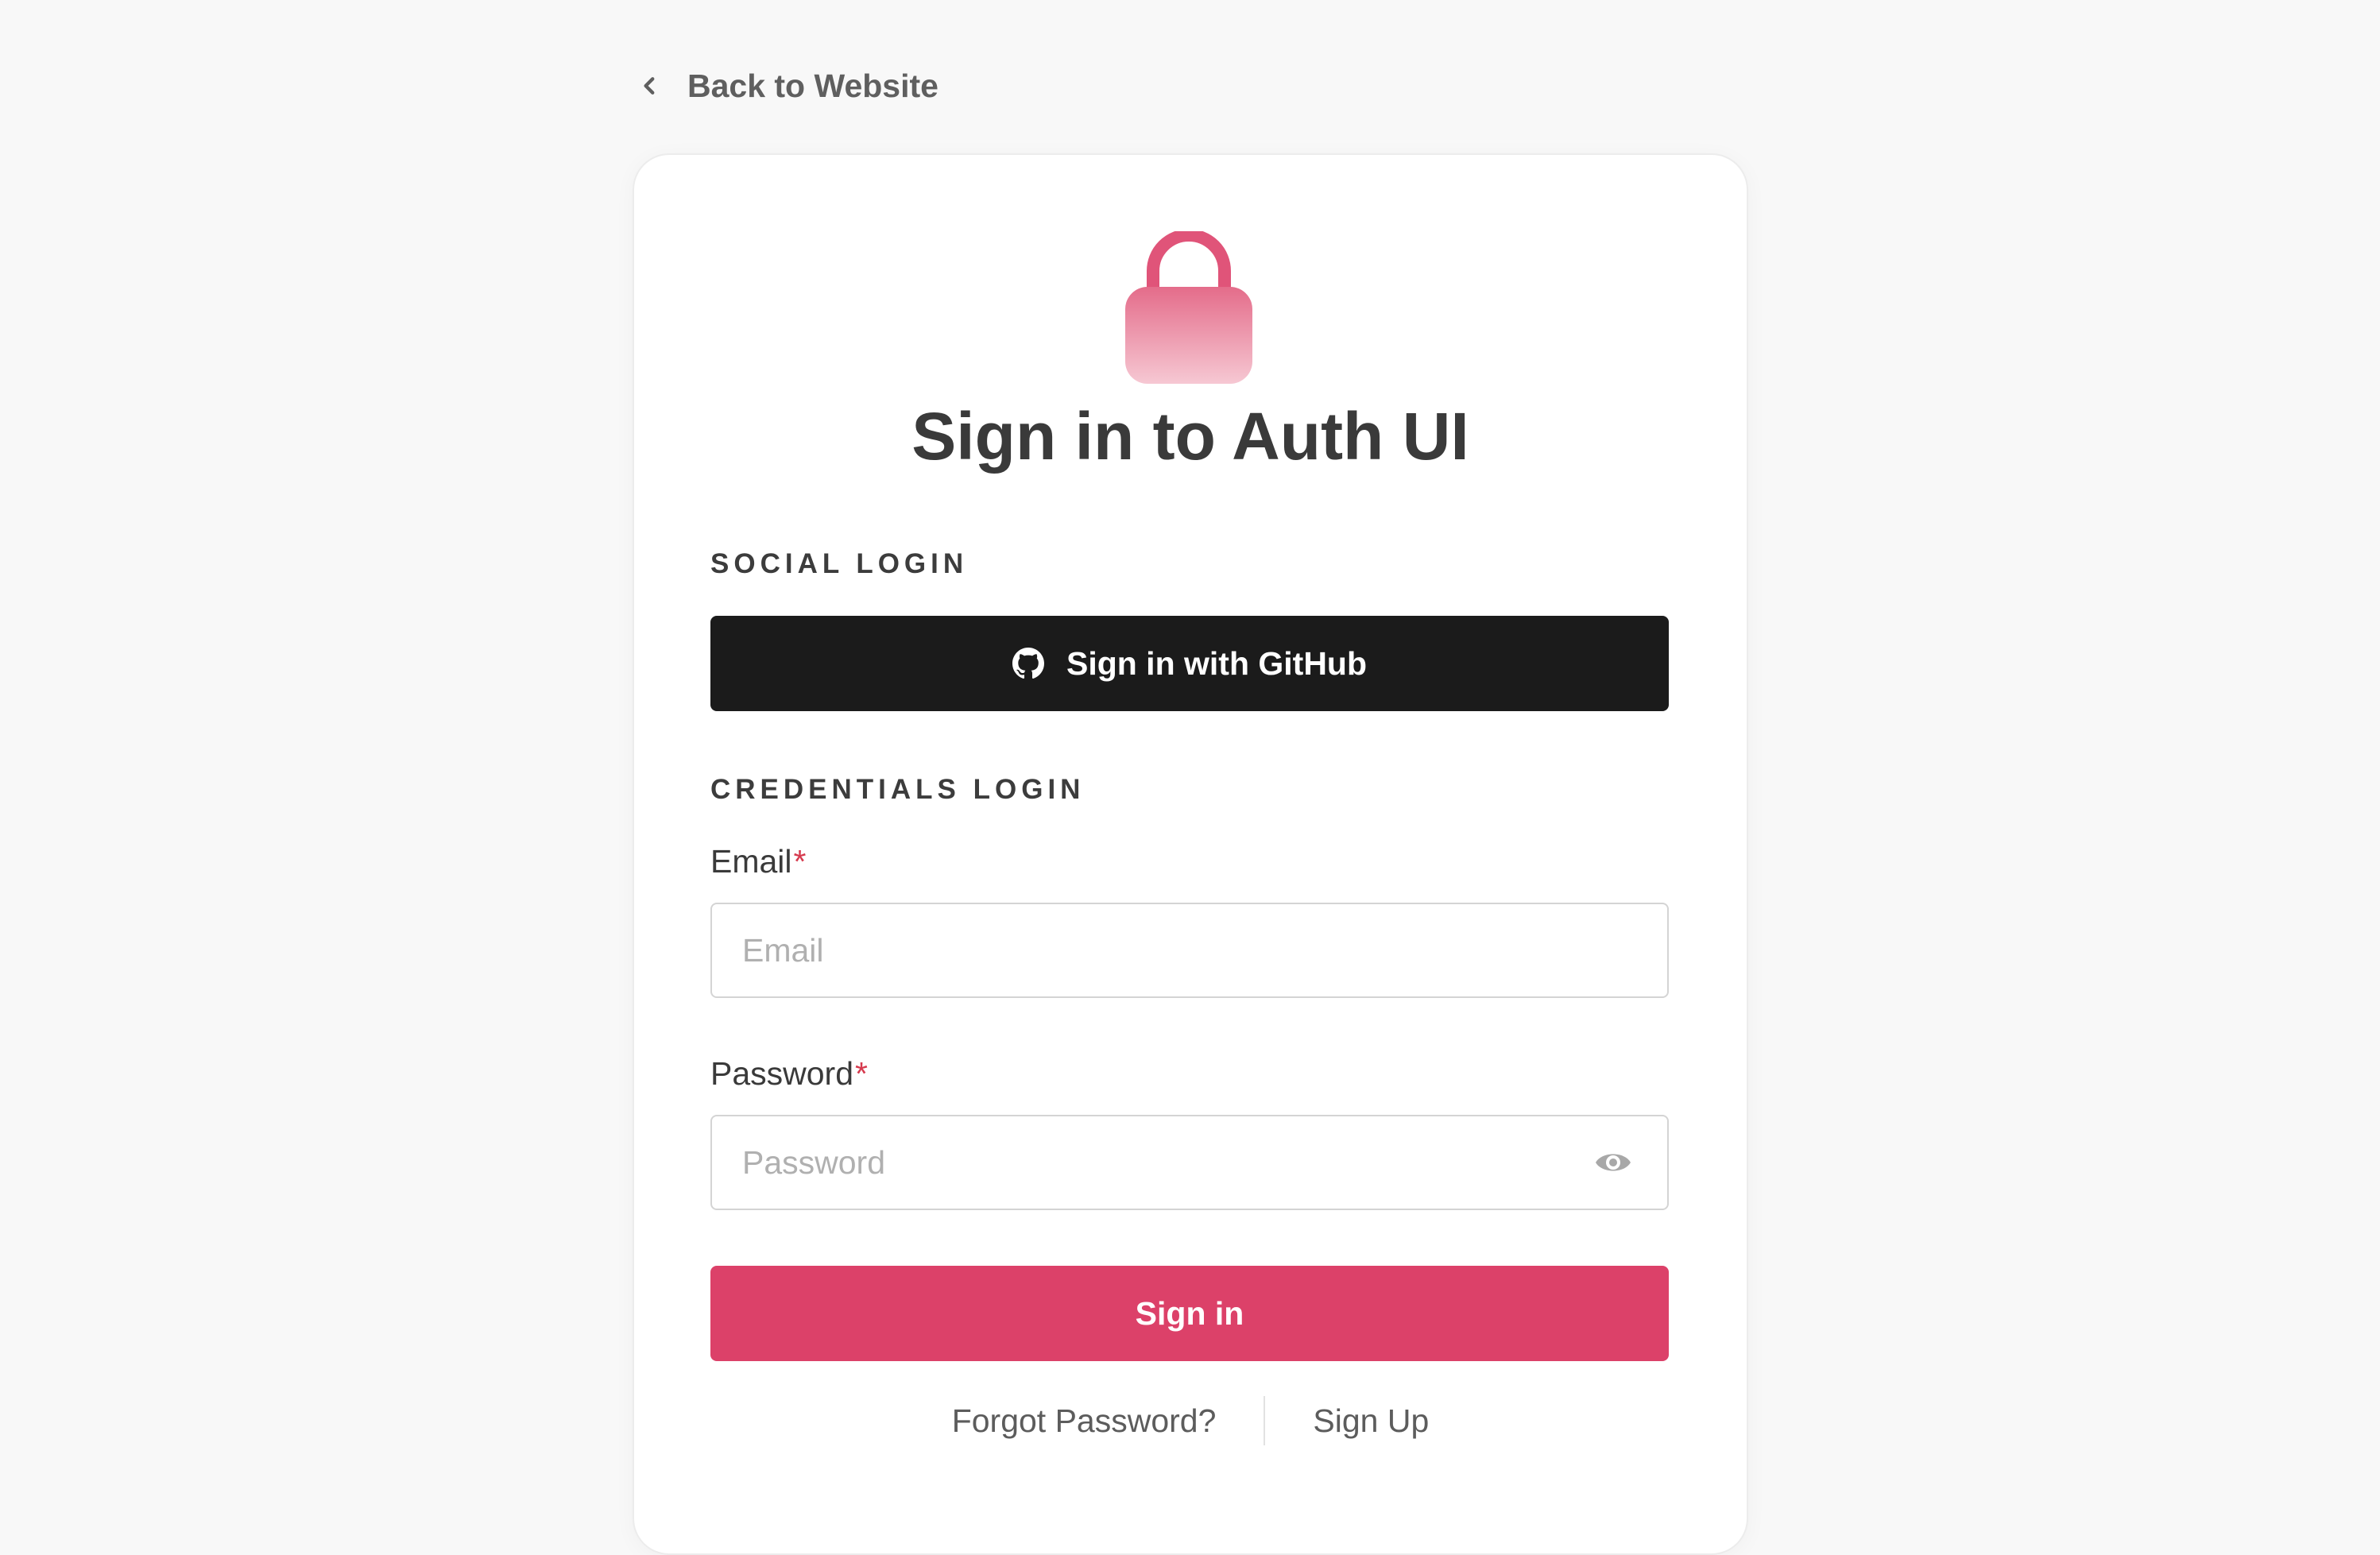 This screenshot has width=2380, height=1555. What do you see at coordinates (1189, 1313) in the screenshot?
I see `sign-in-button: Sign in` at bounding box center [1189, 1313].